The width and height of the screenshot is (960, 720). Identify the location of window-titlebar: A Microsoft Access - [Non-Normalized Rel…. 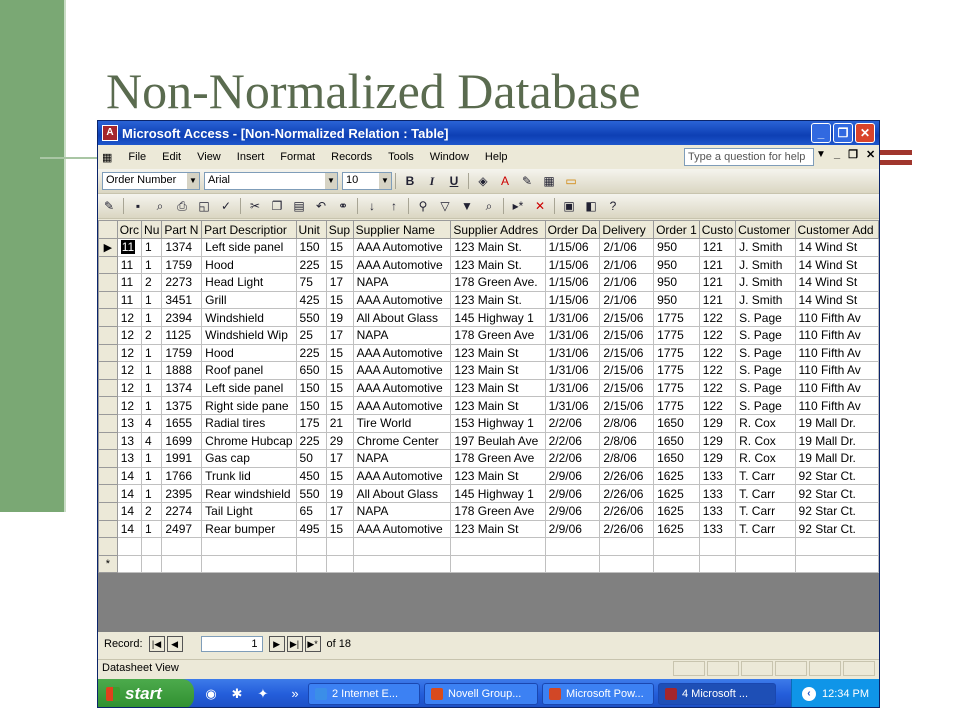
(488, 133).